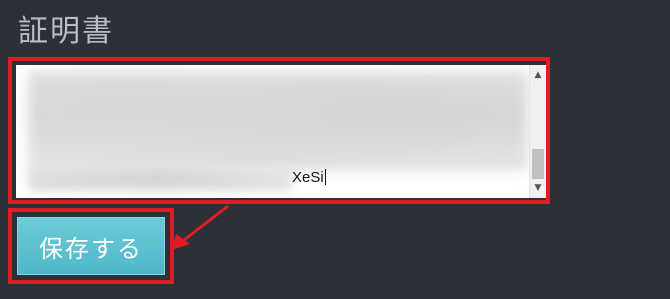 This screenshot has width=670, height=299. I want to click on scroll-down-arrow-icon: ▼, so click(538, 188).